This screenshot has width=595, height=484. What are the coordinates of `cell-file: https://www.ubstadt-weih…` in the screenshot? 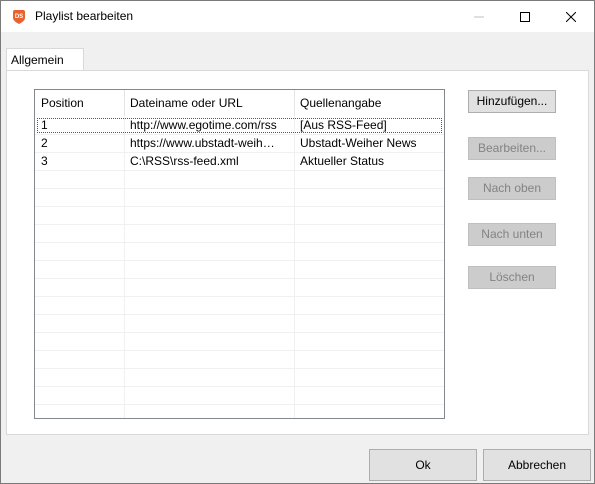 It's located at (202, 143).